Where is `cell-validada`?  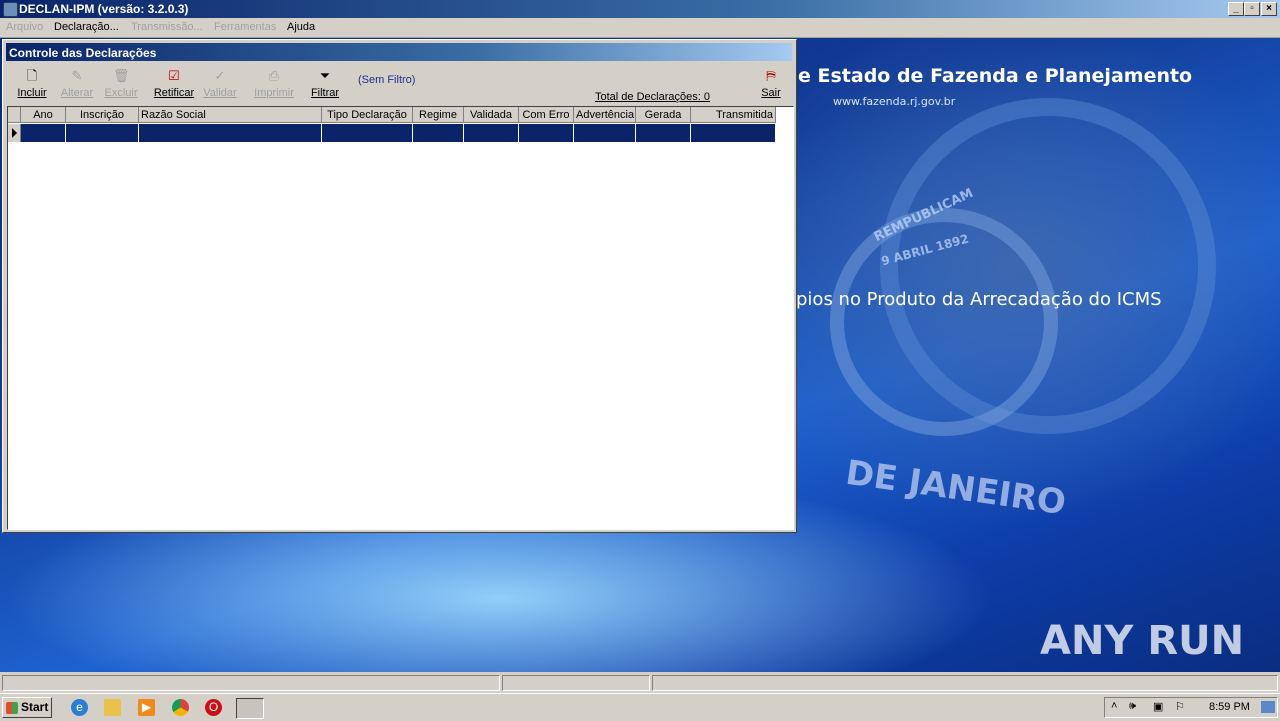 cell-validada is located at coordinates (491, 133).